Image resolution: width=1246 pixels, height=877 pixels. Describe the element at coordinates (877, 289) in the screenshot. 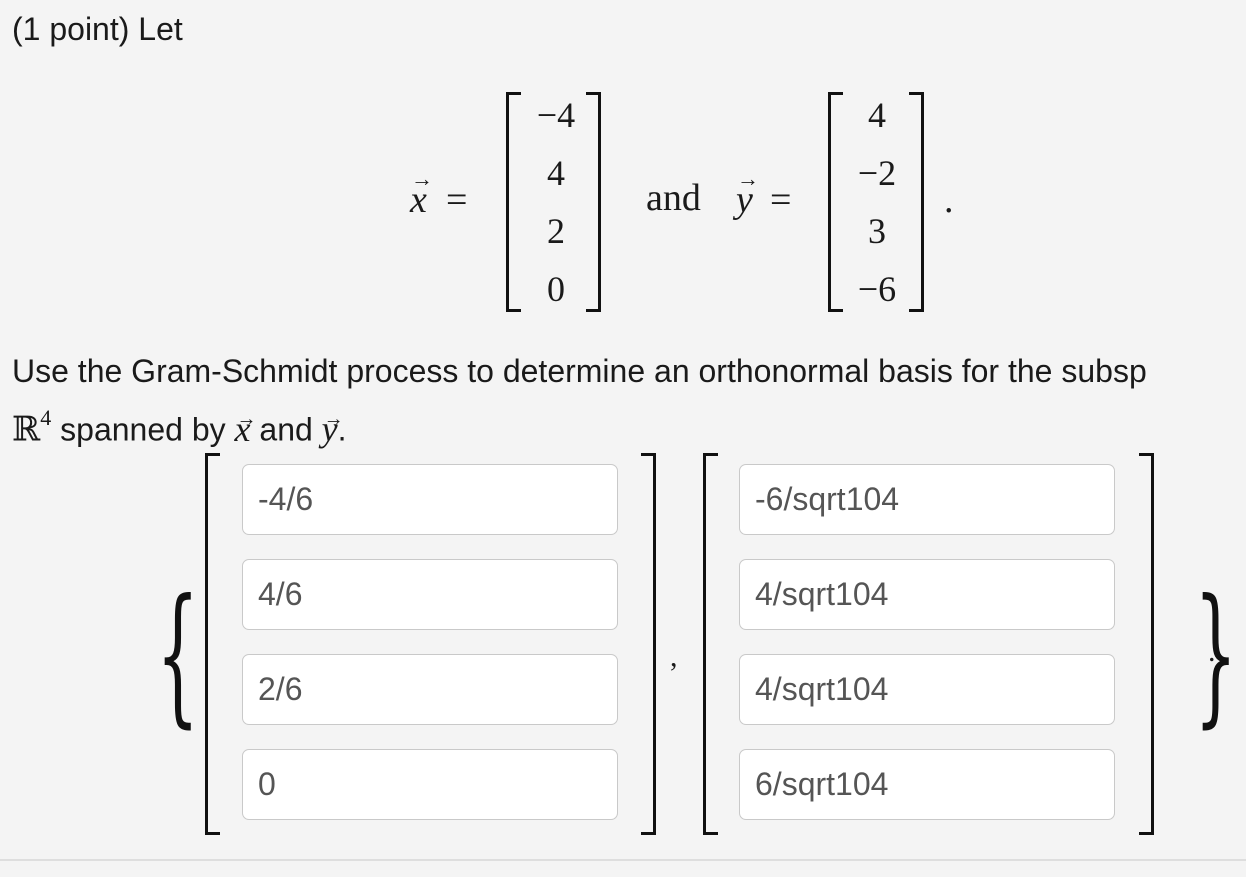

I see `y-entry-4: −6` at that location.